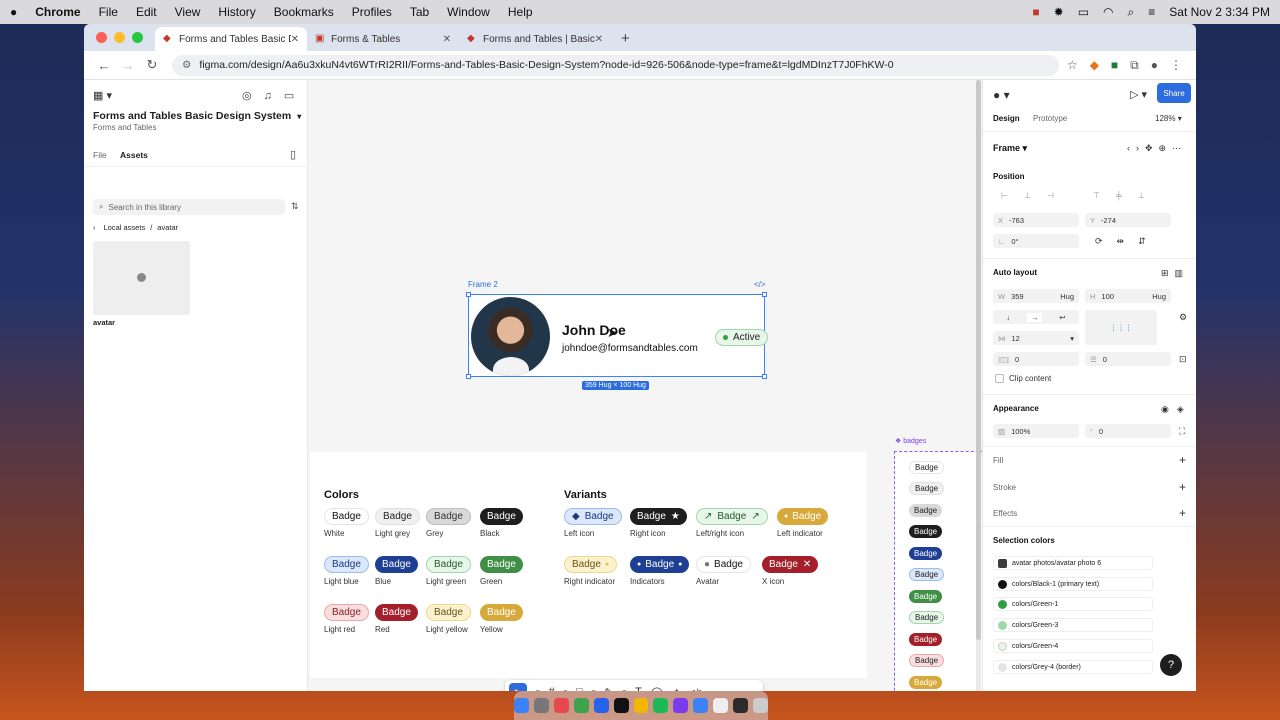  What do you see at coordinates (104, 65) in the screenshot?
I see `back-icon: ←` at bounding box center [104, 65].